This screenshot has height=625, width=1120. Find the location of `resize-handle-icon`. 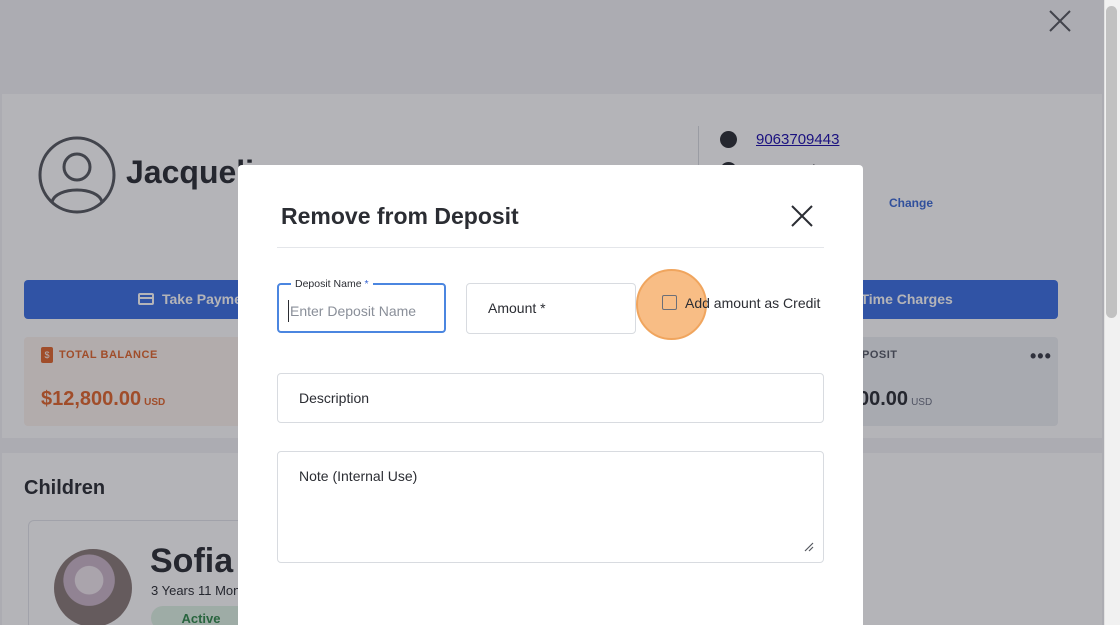

resize-handle-icon is located at coordinates (808, 546).